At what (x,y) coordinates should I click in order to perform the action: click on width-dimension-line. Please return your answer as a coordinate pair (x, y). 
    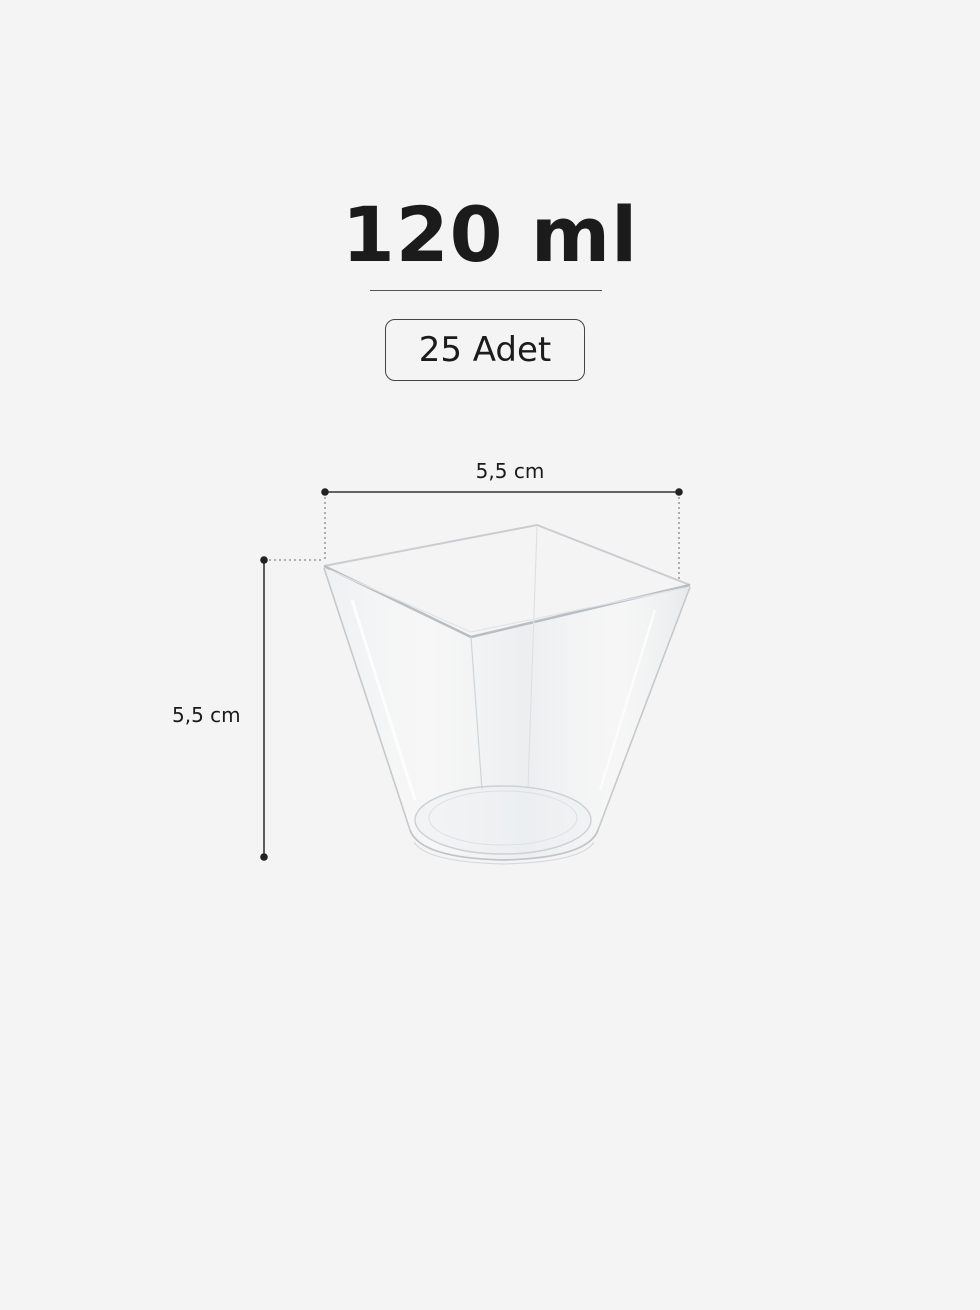
    Looking at the image, I should click on (502, 534).